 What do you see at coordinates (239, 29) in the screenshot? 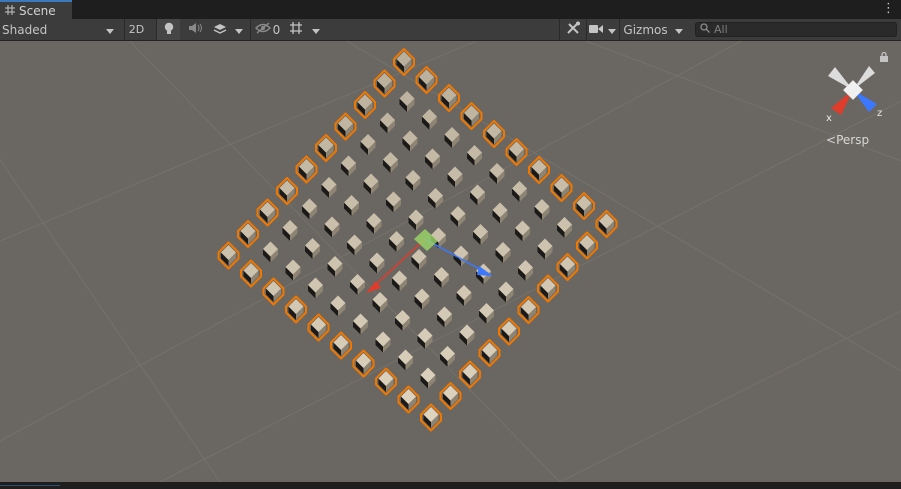
I see `effects-dropdown` at bounding box center [239, 29].